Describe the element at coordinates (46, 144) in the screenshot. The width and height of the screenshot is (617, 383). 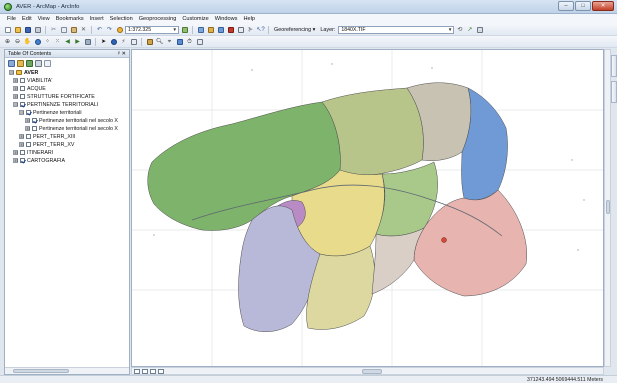
I see `layer-node-pert-terr-xv: ⊞ PERT_TERR_XV` at that location.